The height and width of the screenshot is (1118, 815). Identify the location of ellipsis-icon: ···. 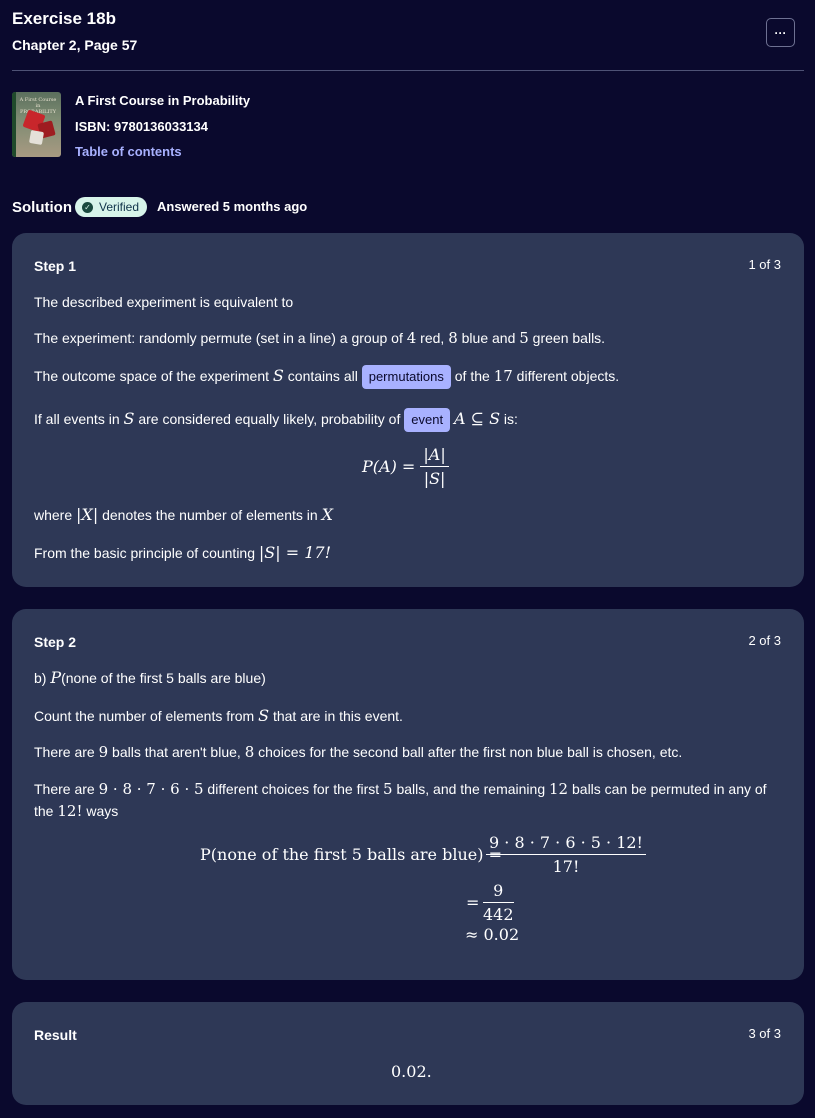
(780, 32).